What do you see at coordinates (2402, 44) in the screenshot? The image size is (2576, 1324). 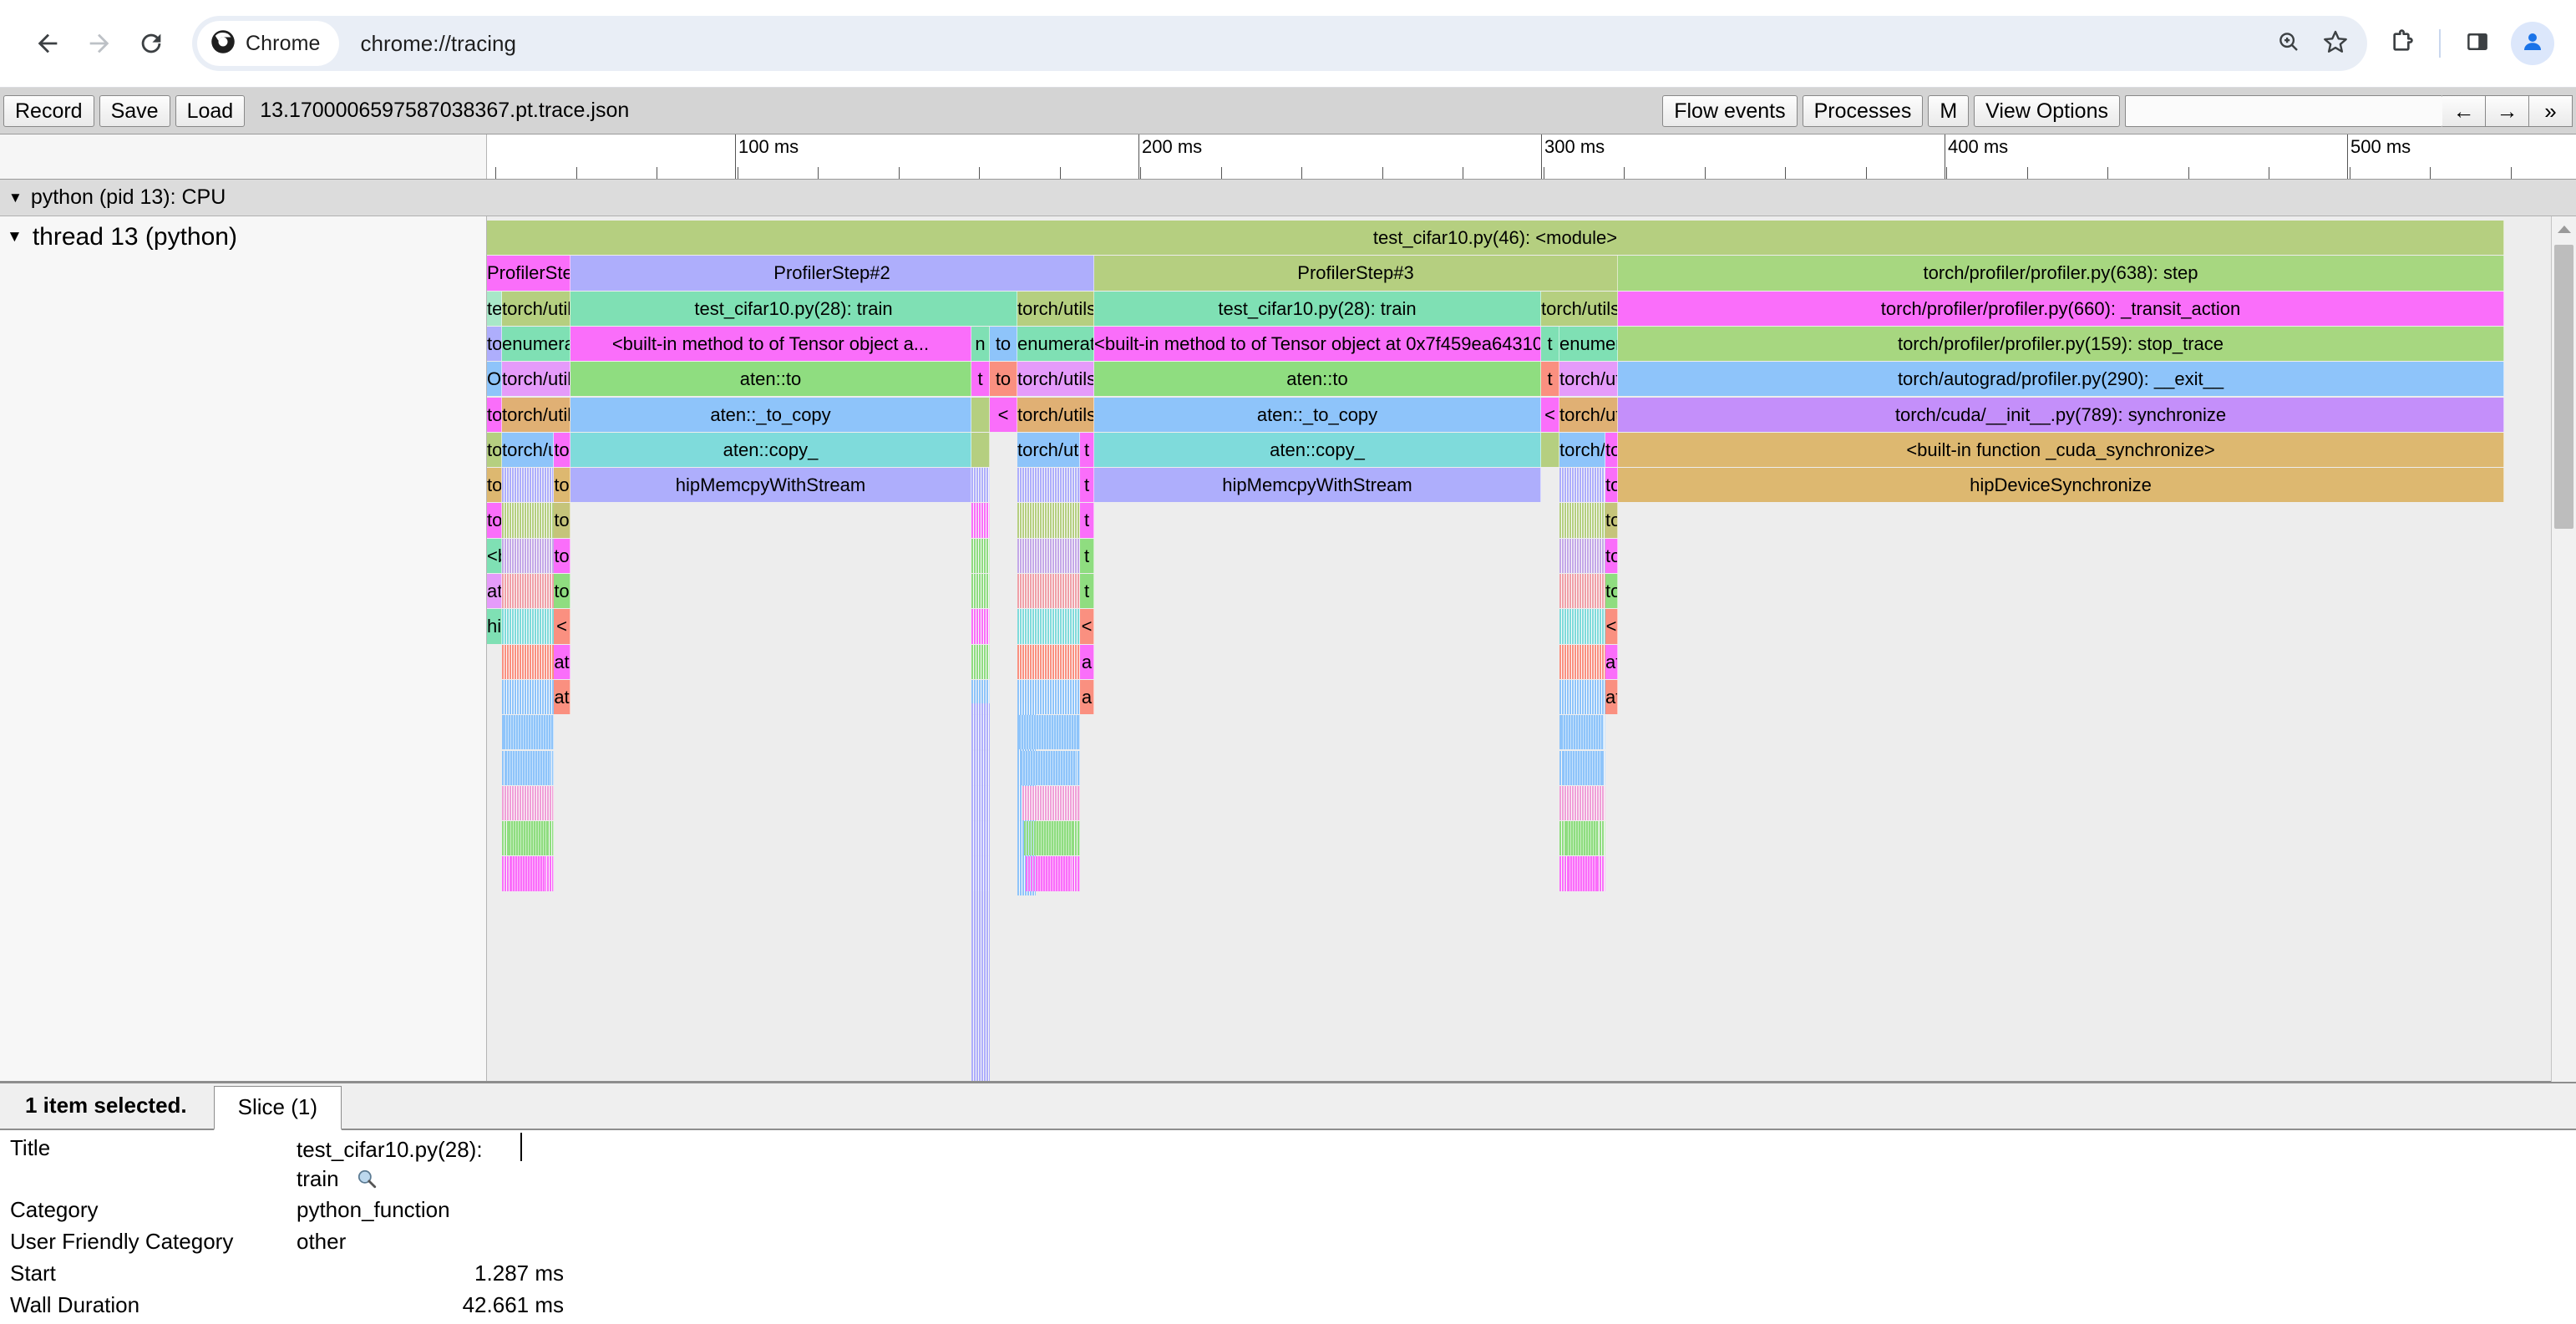 I see `extensions-button` at bounding box center [2402, 44].